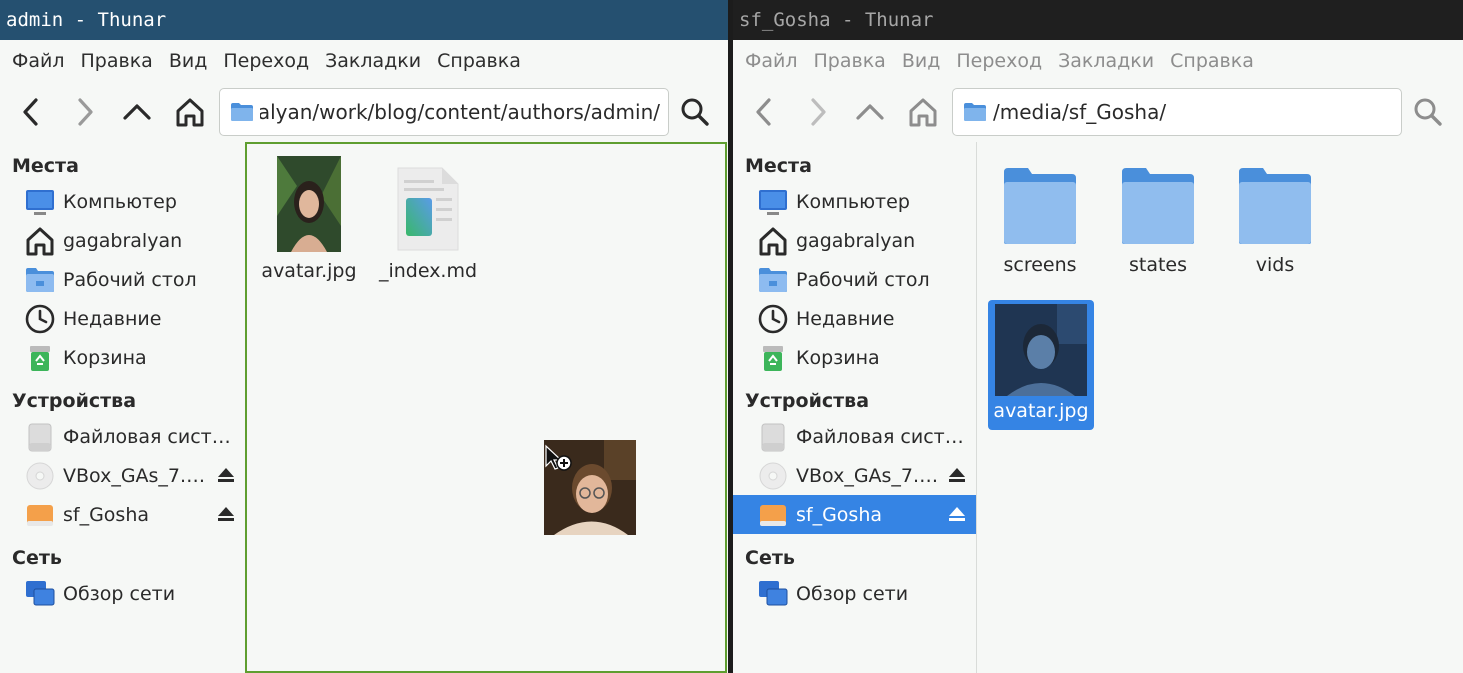 The image size is (1463, 673). Describe the element at coordinates (1098, 20) in the screenshot. I see `window-title: sf_Gosha - Thunar` at that location.